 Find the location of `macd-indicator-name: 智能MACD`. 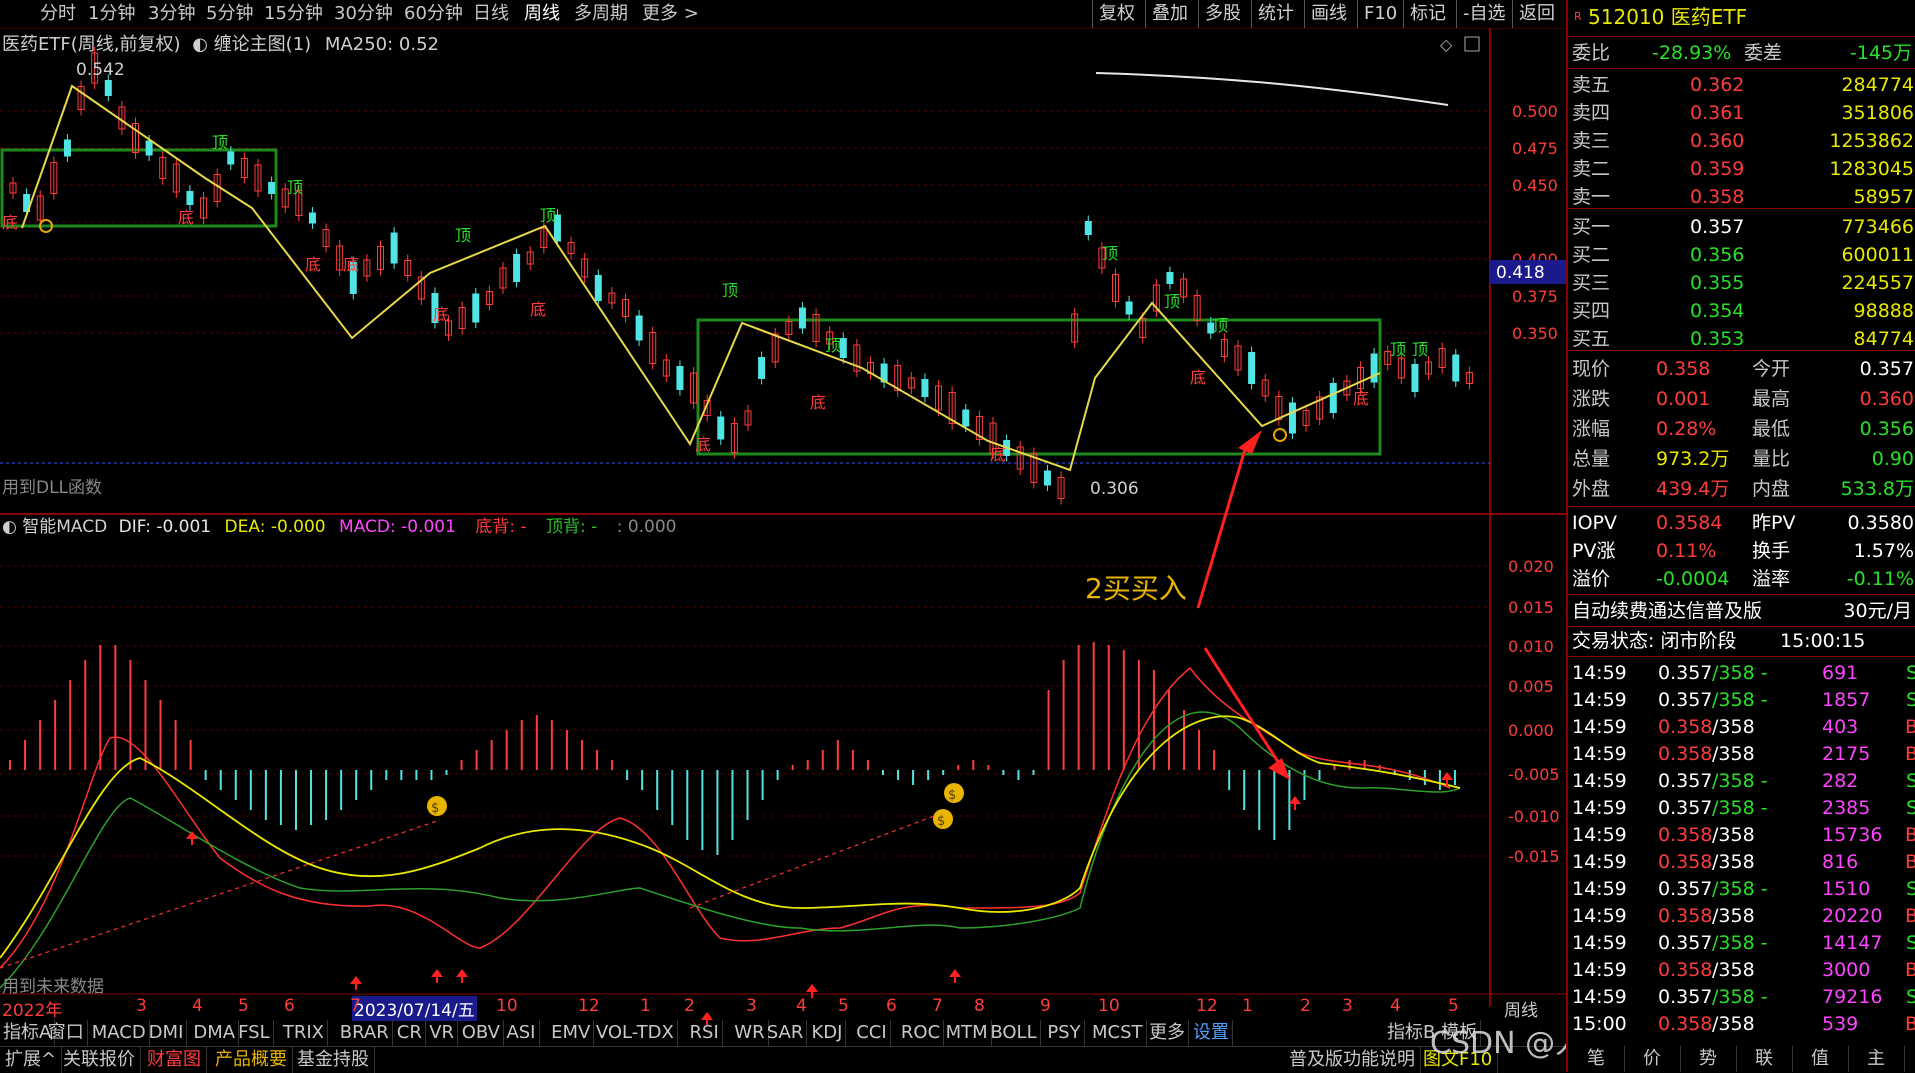

macd-indicator-name: 智能MACD is located at coordinates (64, 527).